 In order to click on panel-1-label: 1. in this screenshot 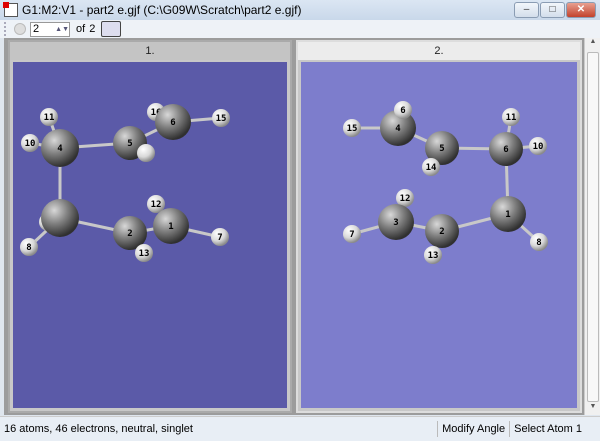, I will do `click(150, 51)`.